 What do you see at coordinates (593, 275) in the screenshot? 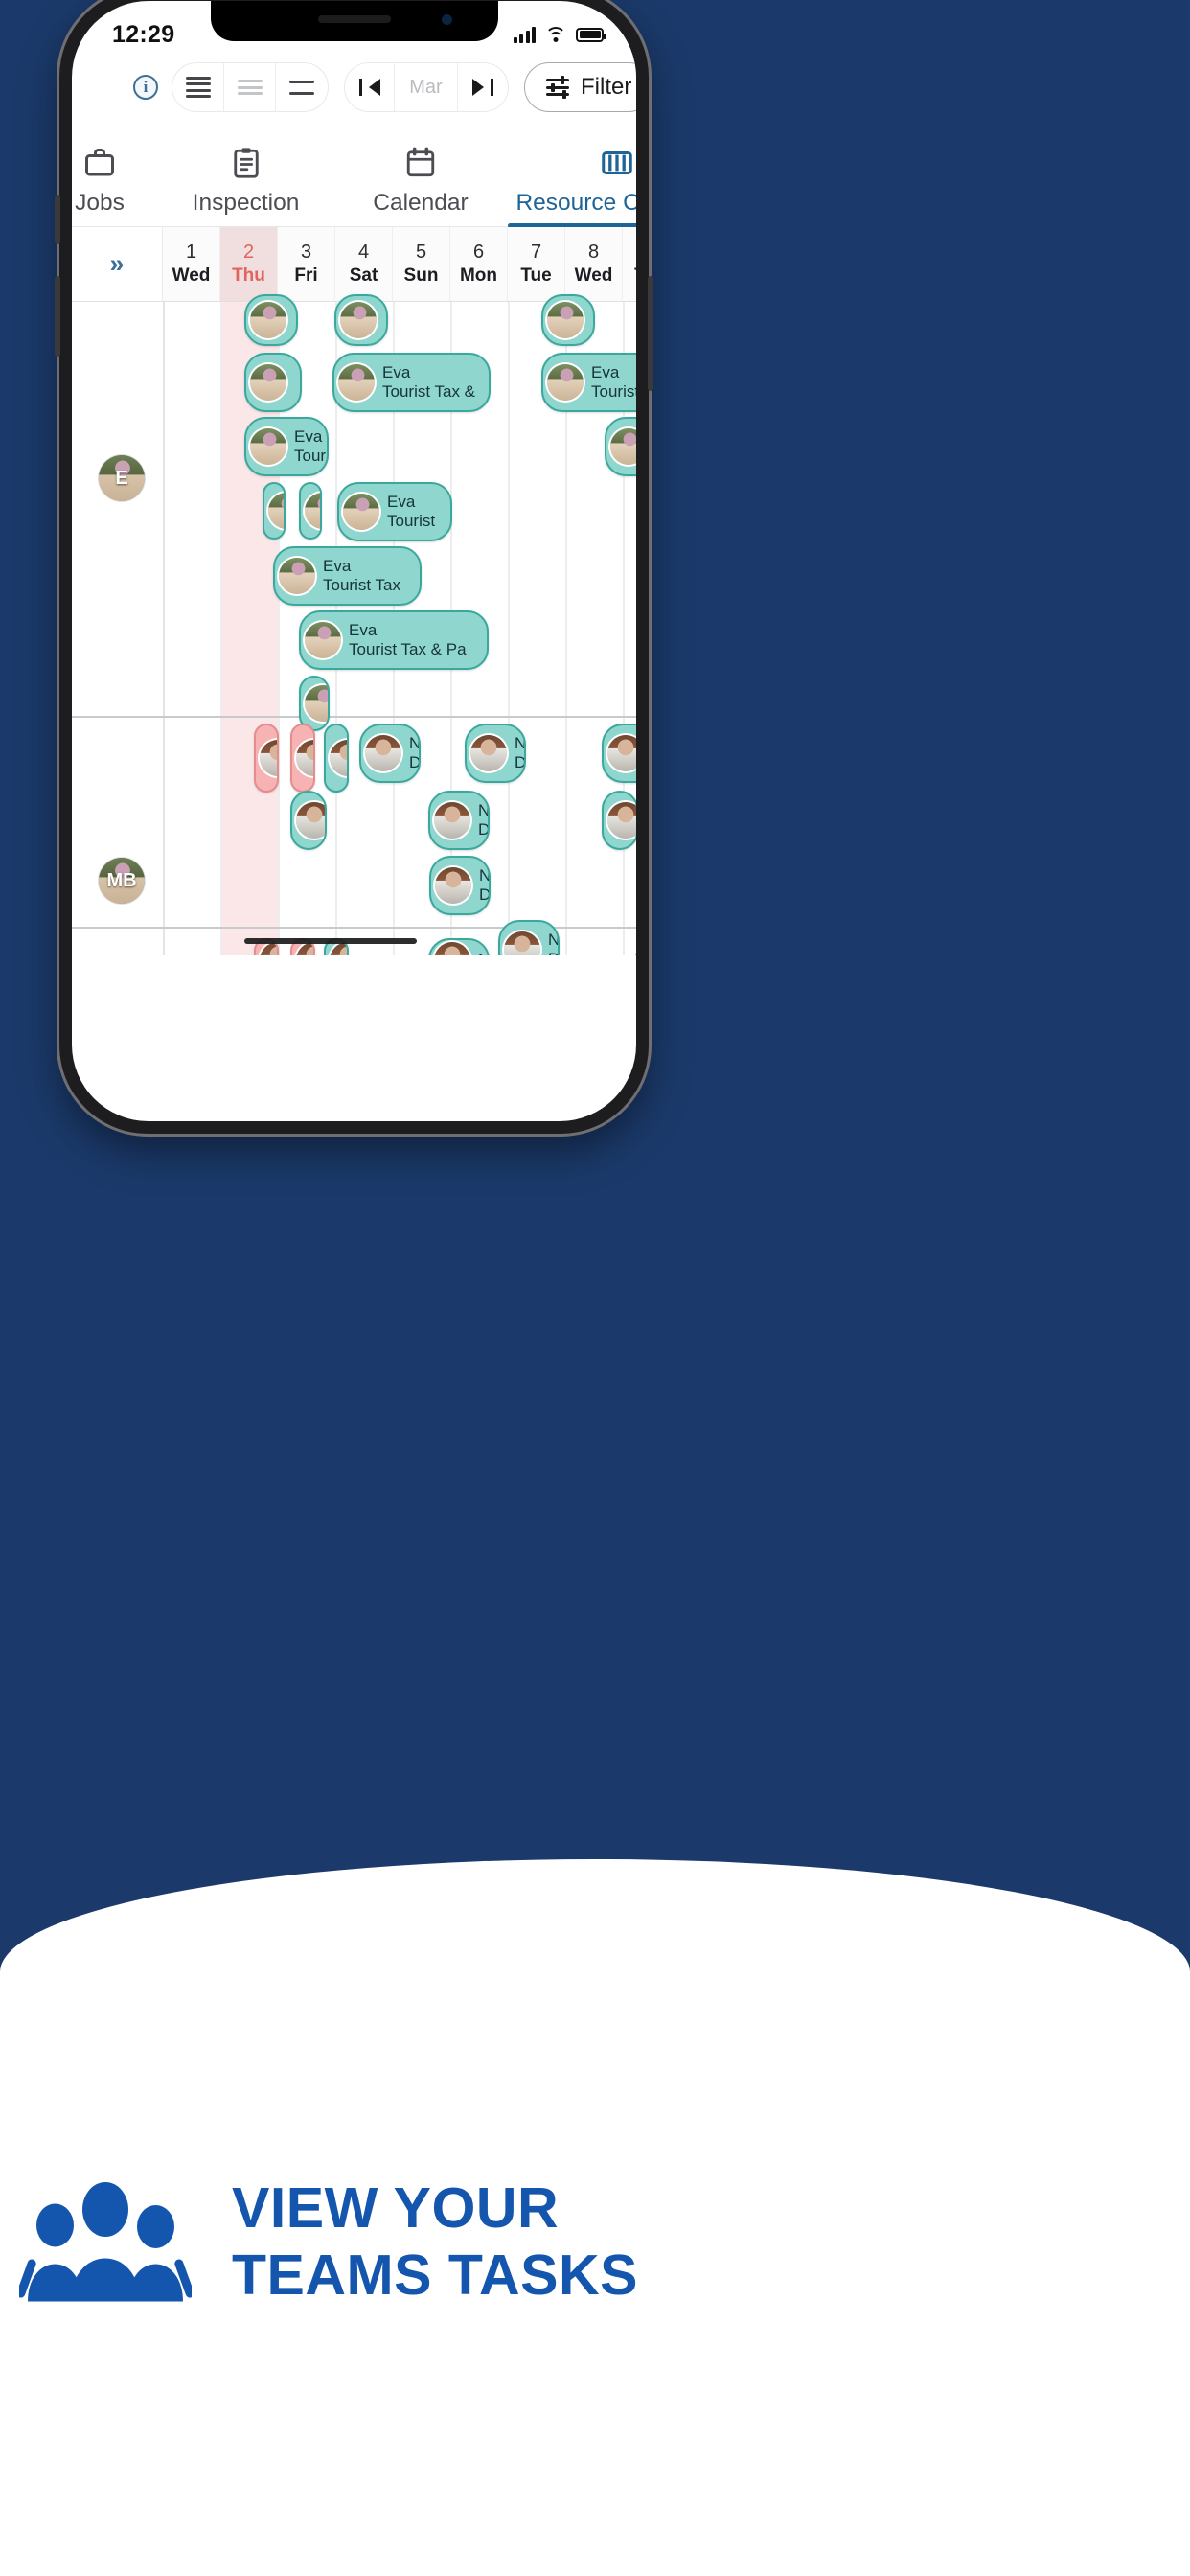
I see `day-of-week: Wed` at bounding box center [593, 275].